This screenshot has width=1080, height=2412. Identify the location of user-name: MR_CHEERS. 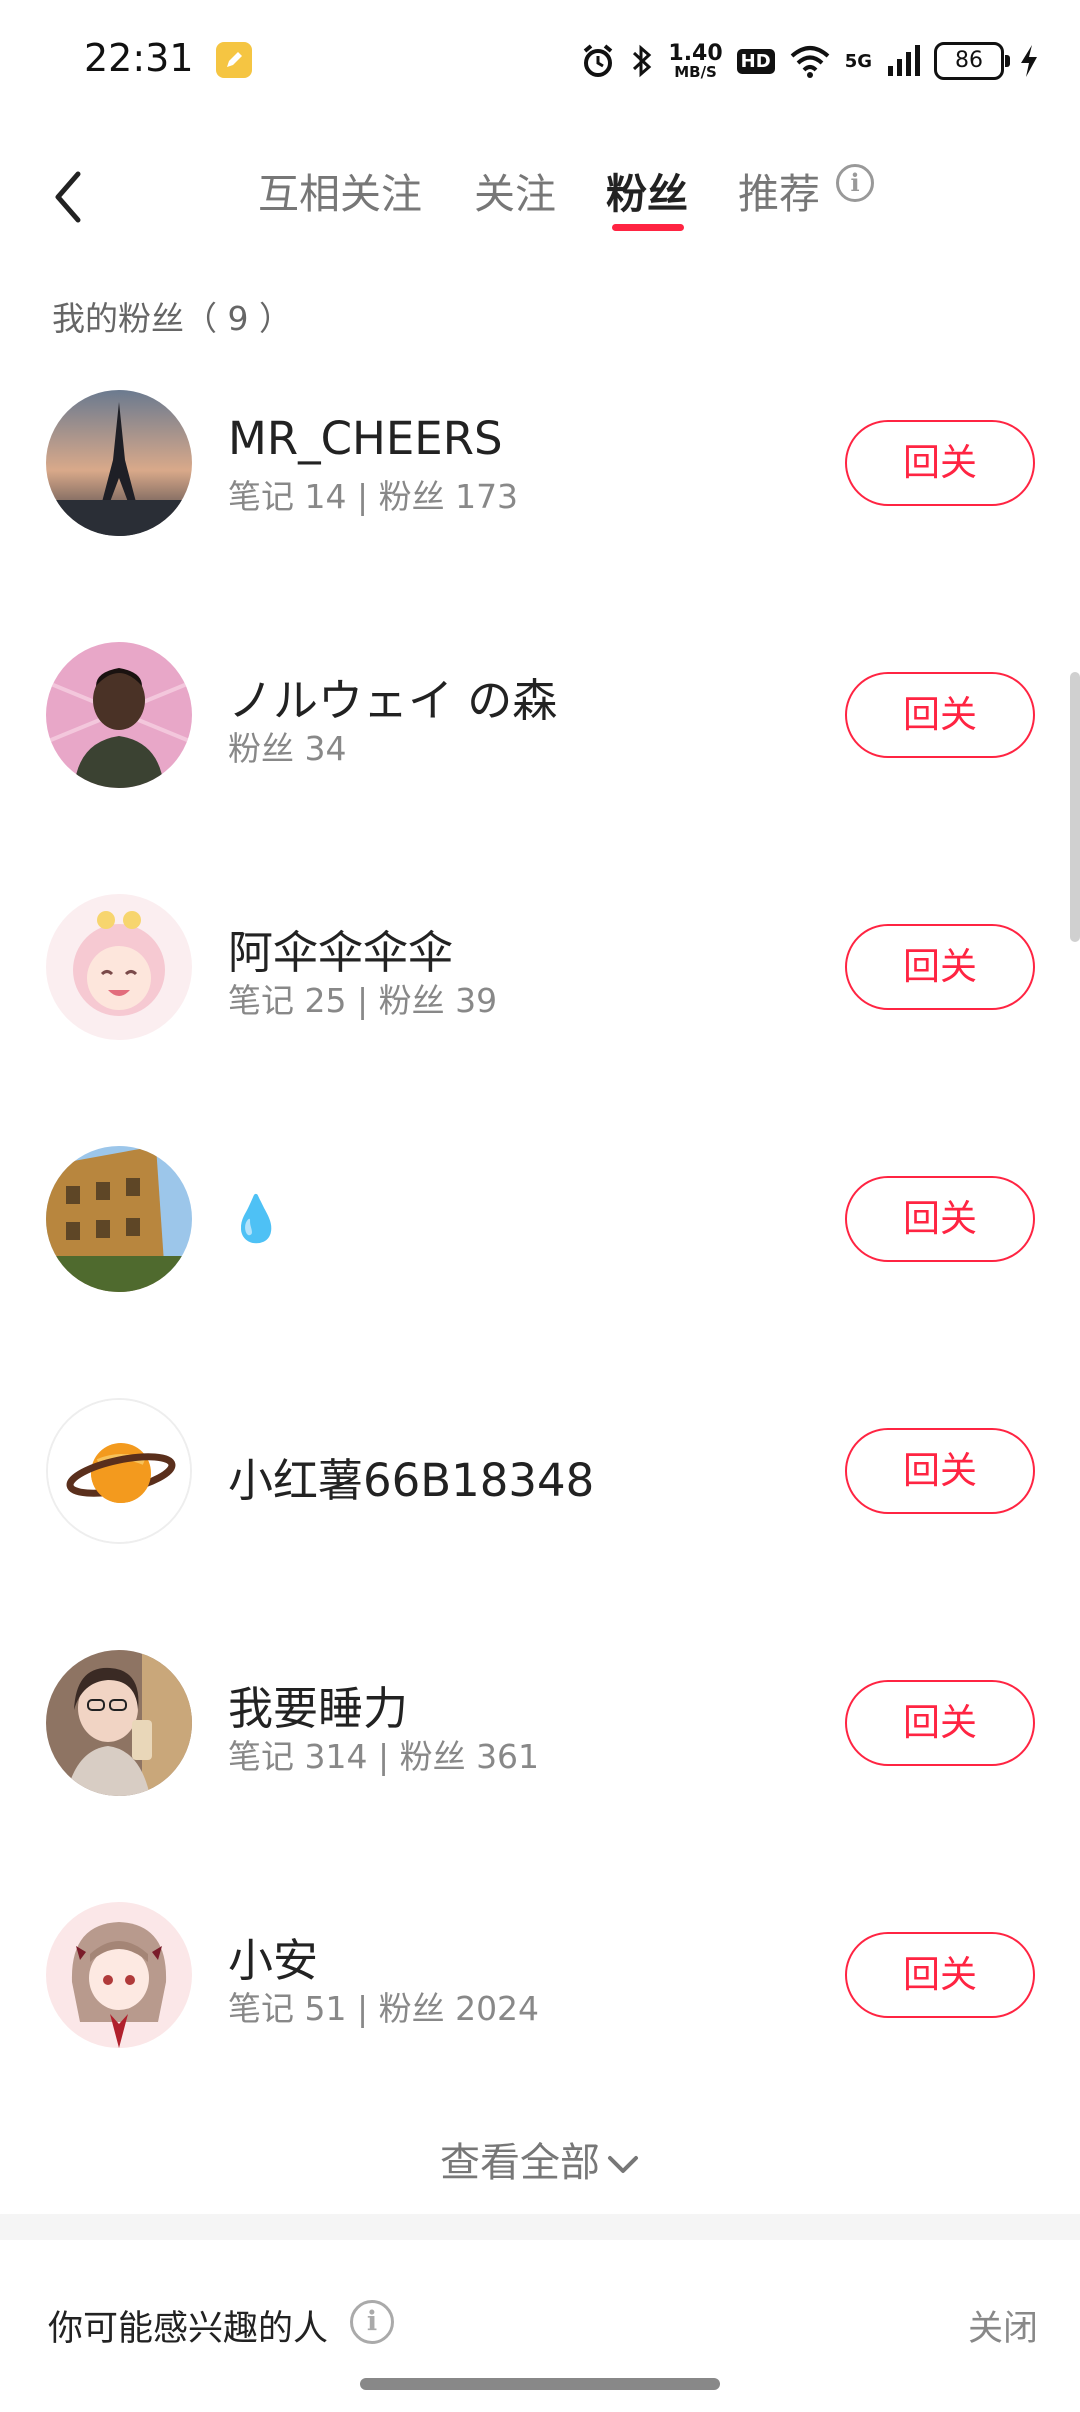
(365, 438).